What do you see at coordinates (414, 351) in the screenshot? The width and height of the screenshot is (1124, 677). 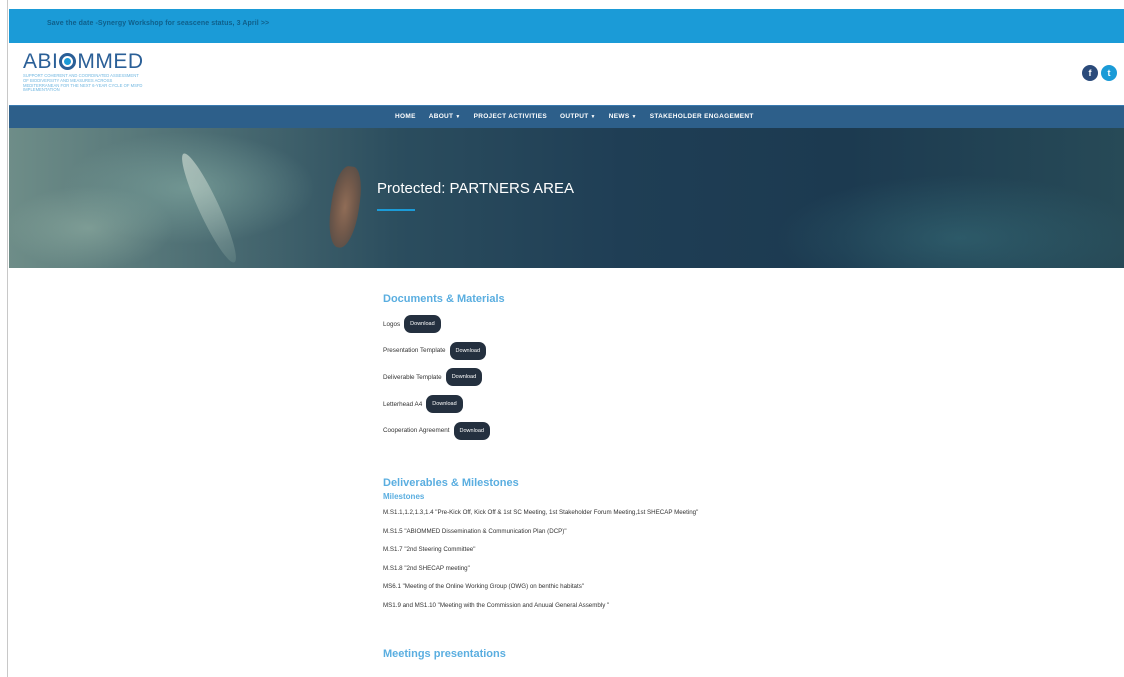 I see `document-label: Presentation Template` at bounding box center [414, 351].